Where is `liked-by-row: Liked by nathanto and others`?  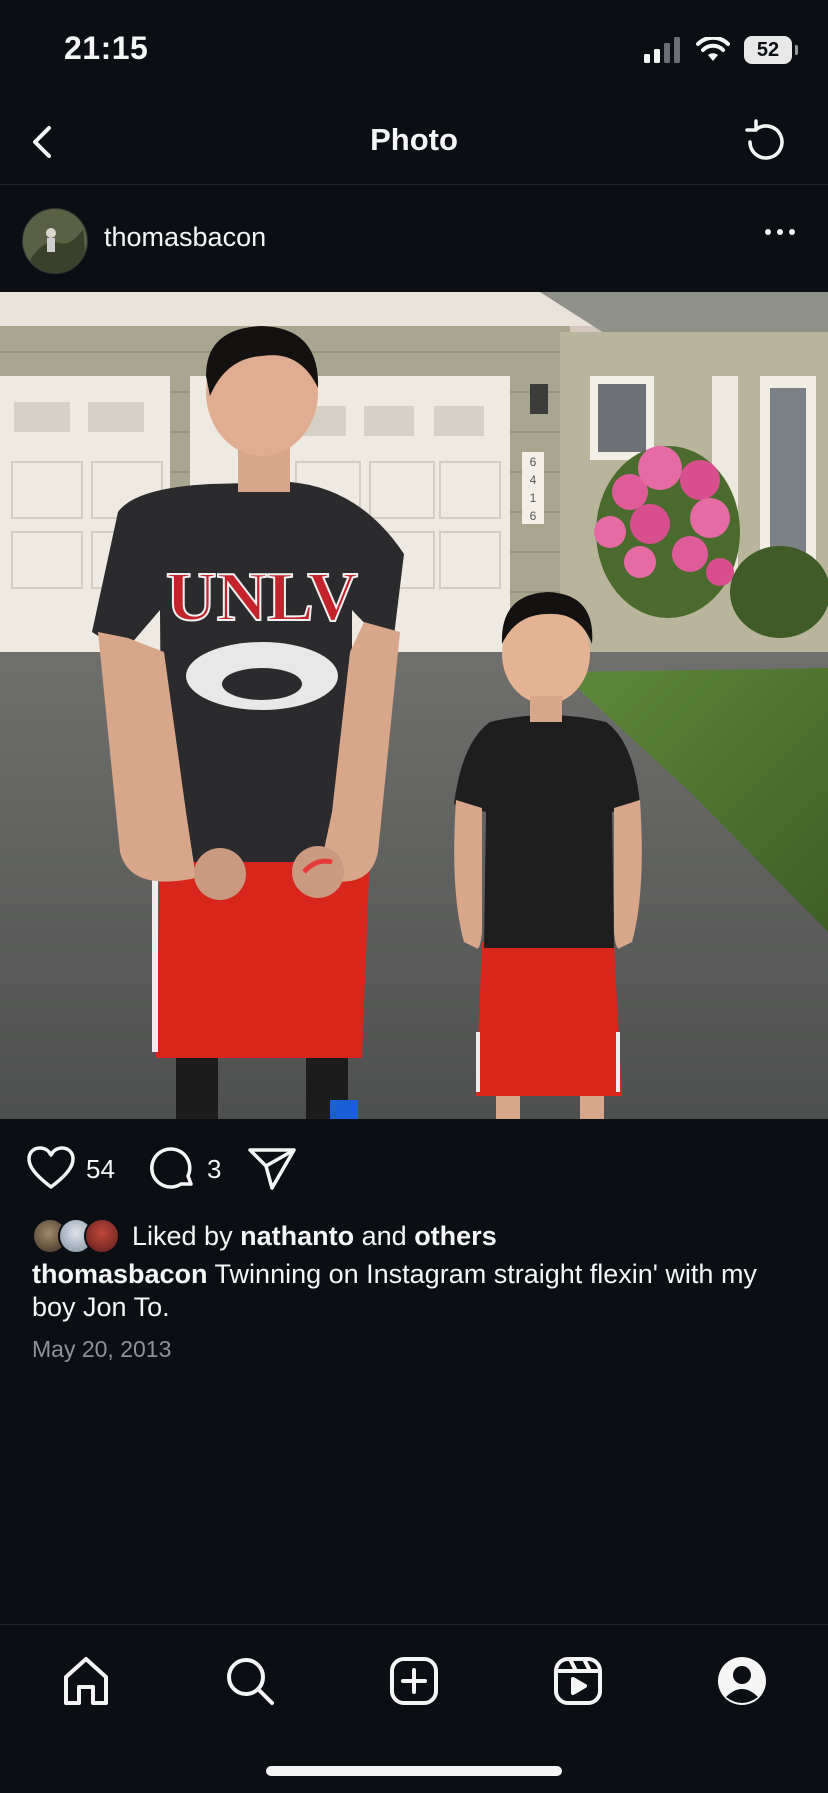
liked-by-row: Liked by nathanto and others is located at coordinates (264, 1236).